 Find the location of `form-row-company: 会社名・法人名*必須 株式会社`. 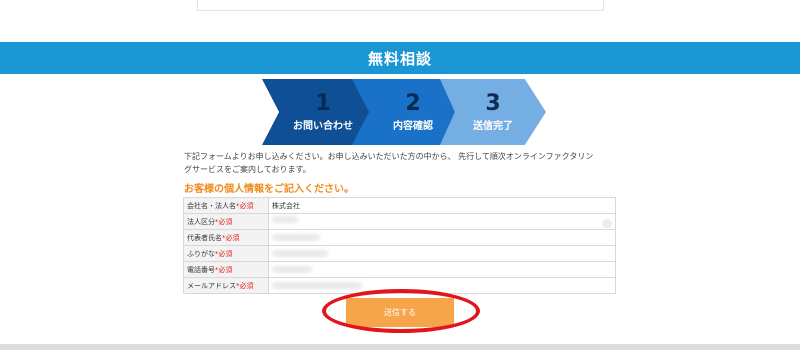

form-row-company: 会社名・法人名*必須 株式会社 is located at coordinates (399, 205).